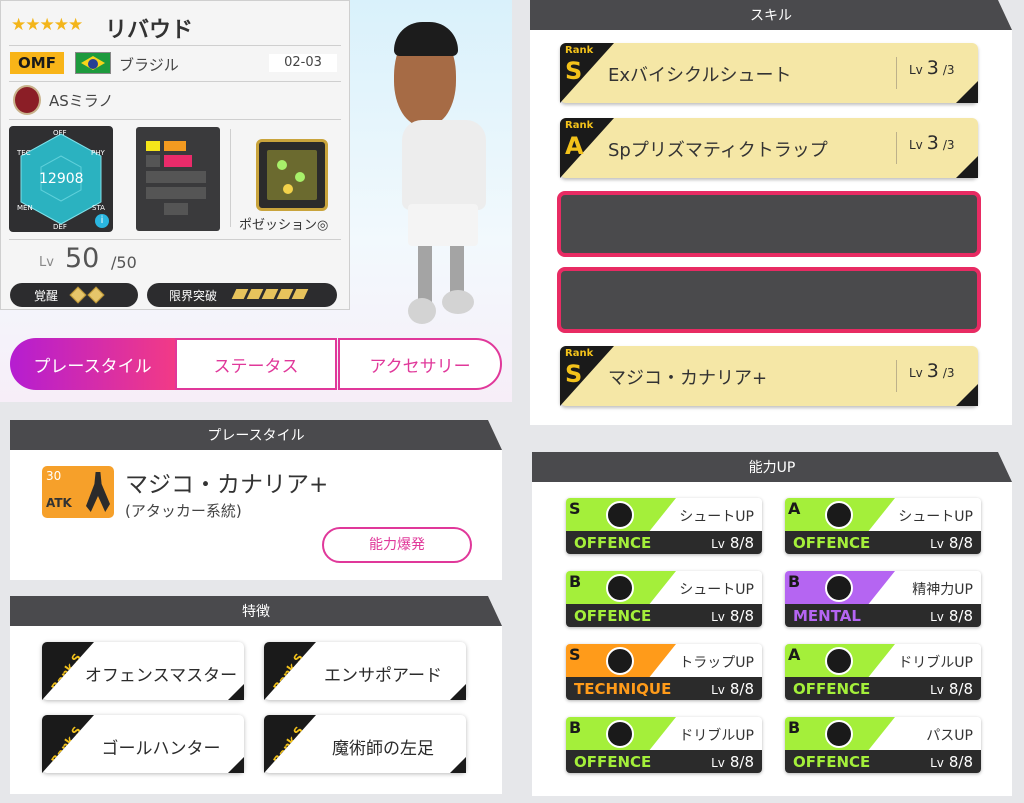  I want to click on player-avatar, so click(440, 170).